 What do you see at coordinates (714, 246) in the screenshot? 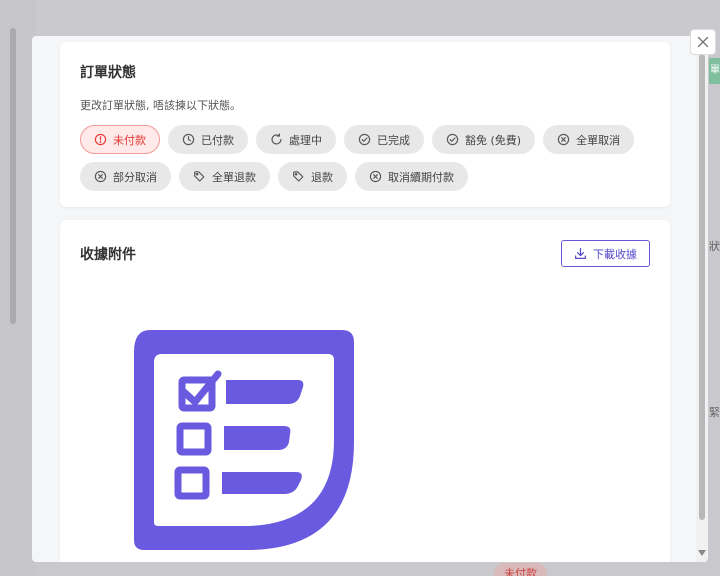
I see `background-text-fragment: 狀` at bounding box center [714, 246].